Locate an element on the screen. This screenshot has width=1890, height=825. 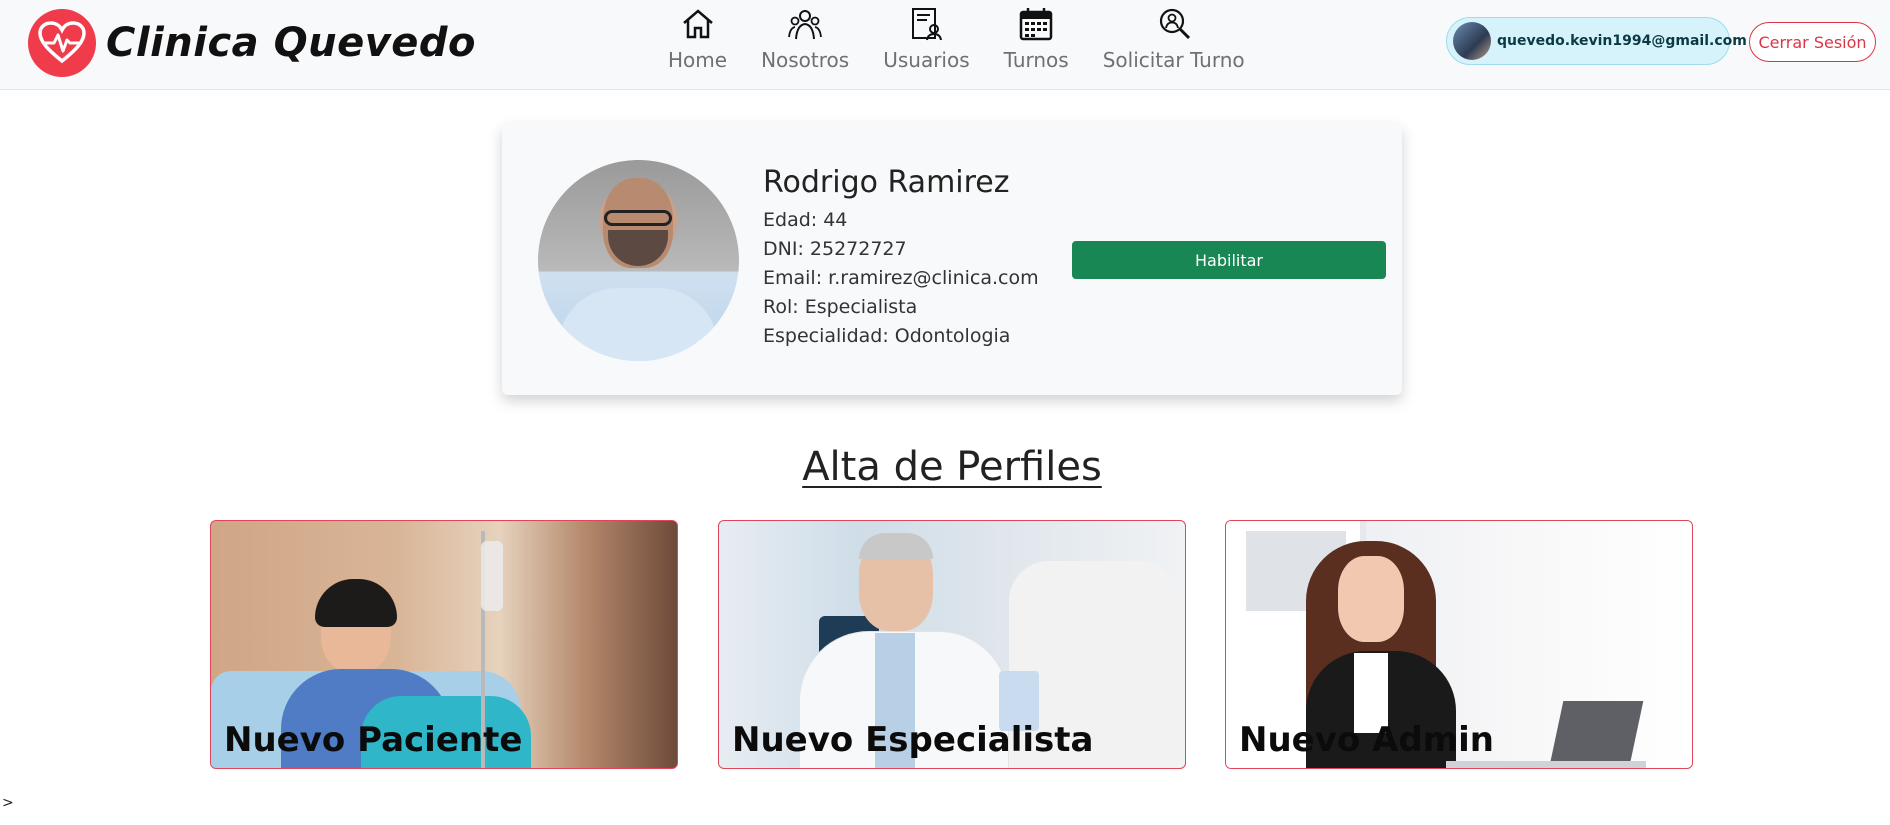
profile-name: Rodrigo Ramirez is located at coordinates (886, 182).